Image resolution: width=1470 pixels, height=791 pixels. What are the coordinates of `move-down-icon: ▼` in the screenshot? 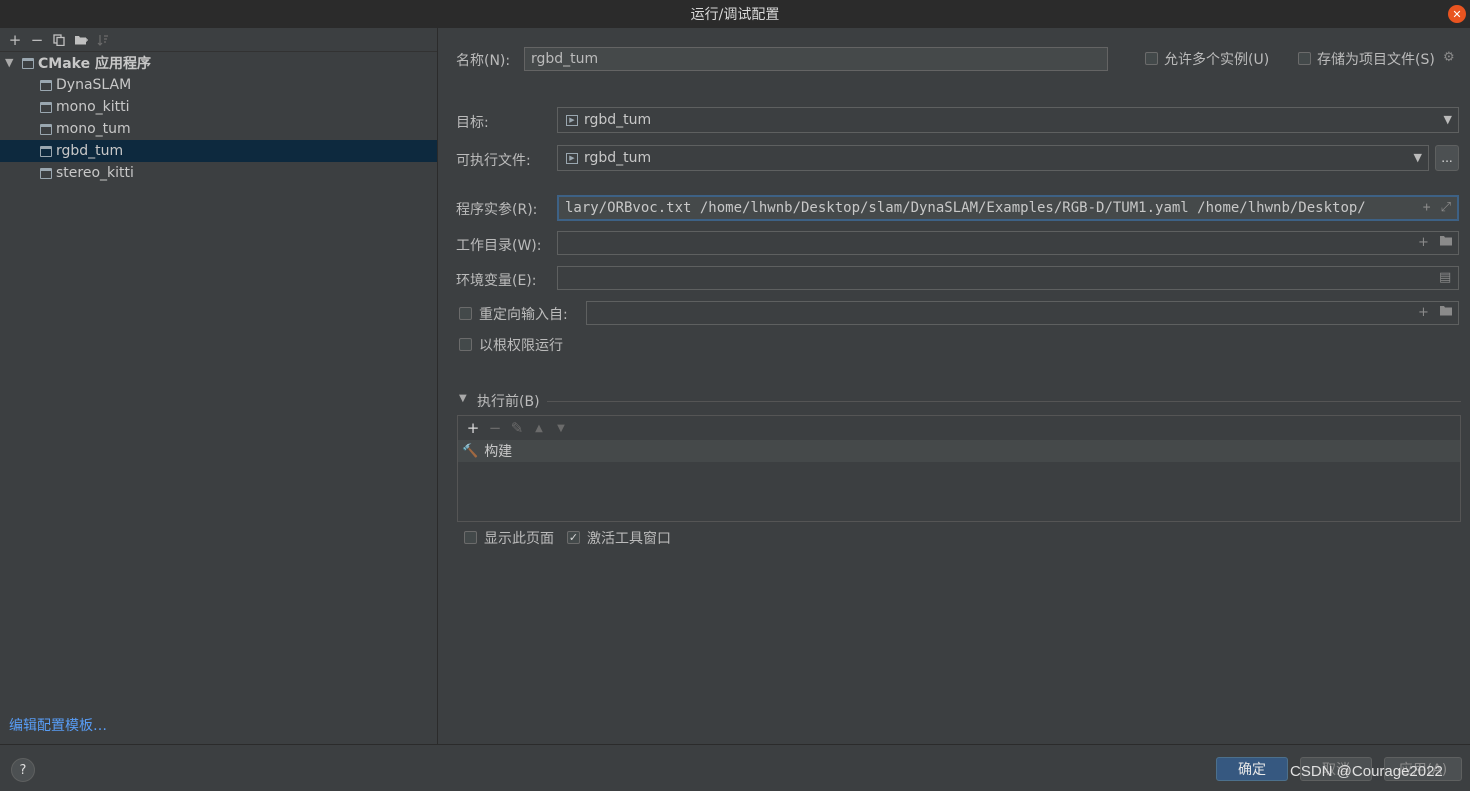 It's located at (561, 428).